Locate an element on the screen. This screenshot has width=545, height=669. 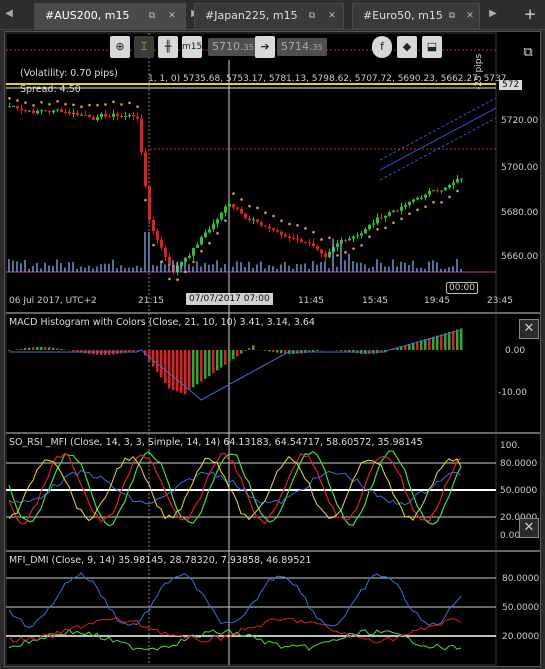
mfi-dmi-y-tick: 50.0000 is located at coordinates (521, 608).